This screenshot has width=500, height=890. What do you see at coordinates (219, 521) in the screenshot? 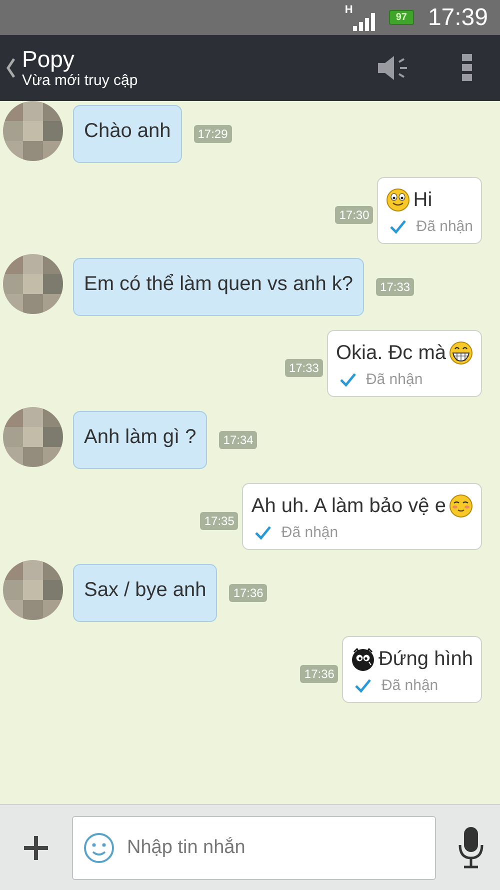
I see `message-time: 17:35` at bounding box center [219, 521].